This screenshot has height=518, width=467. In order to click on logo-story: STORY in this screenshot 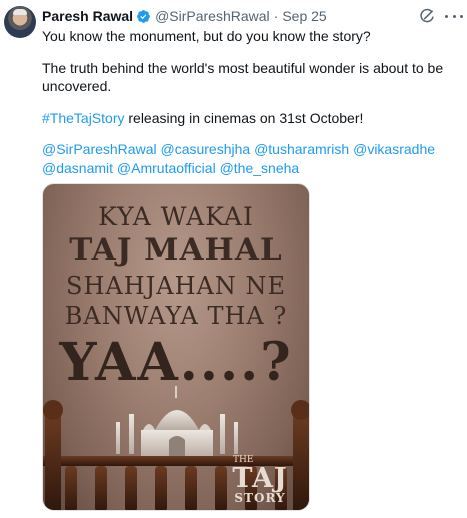, I will do `click(260, 498)`.